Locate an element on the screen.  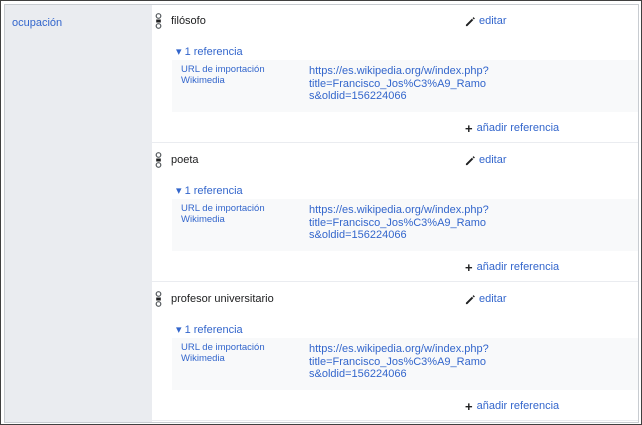
property-label: ocupación is located at coordinates (37, 23).